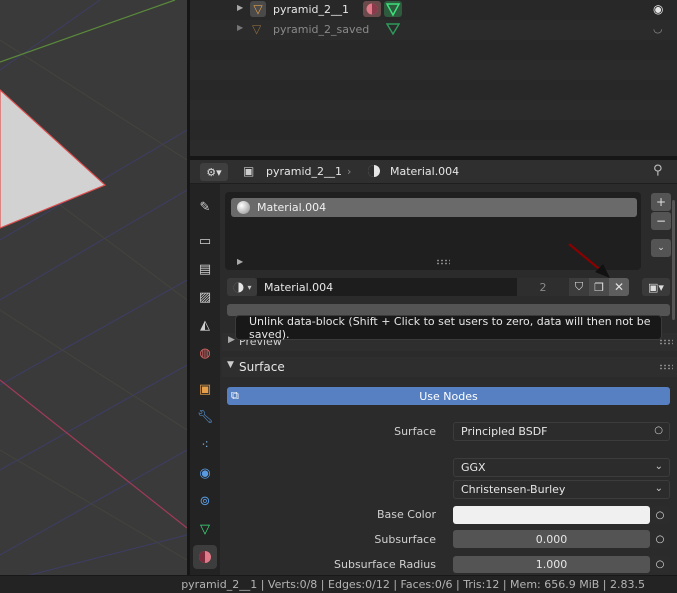 The image size is (677, 593). I want to click on constraint-icon: ⊚, so click(205, 501).